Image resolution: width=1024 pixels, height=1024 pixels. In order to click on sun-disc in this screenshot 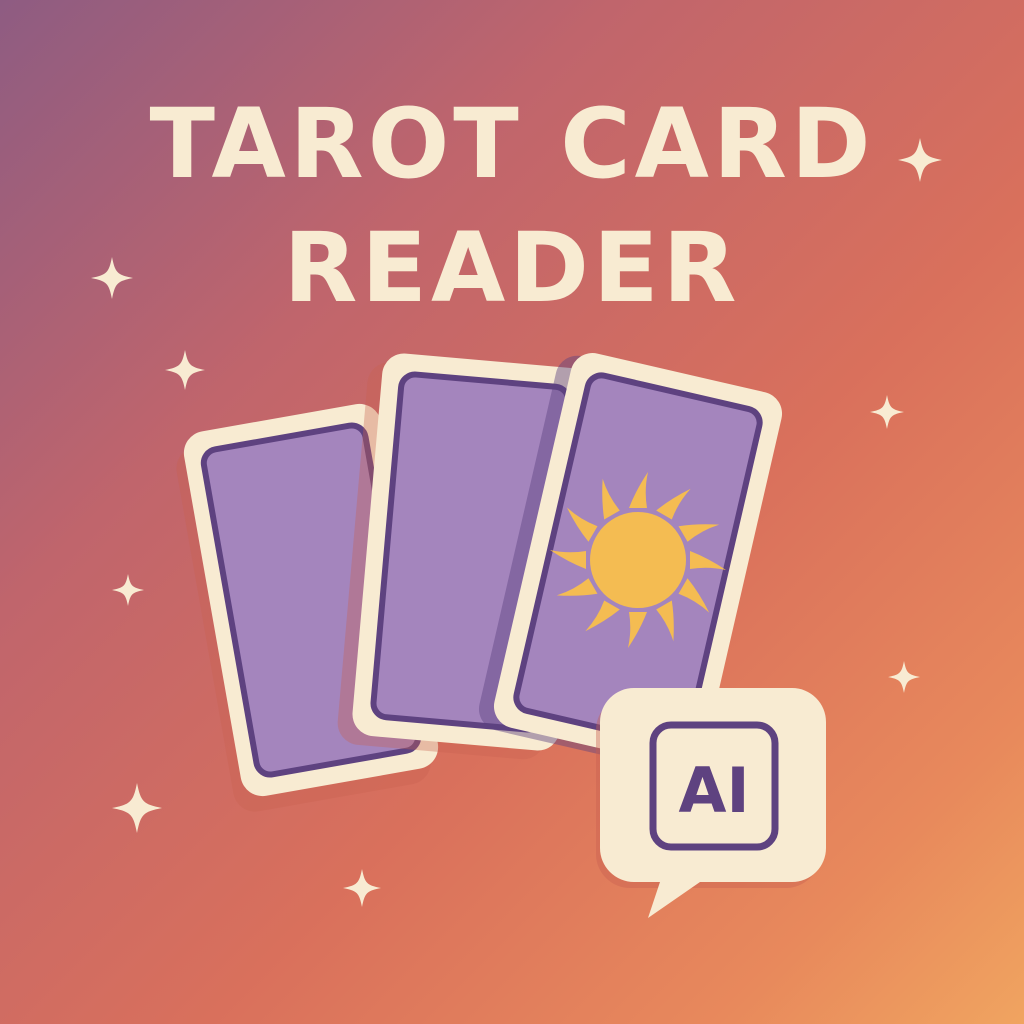, I will do `click(638, 560)`.